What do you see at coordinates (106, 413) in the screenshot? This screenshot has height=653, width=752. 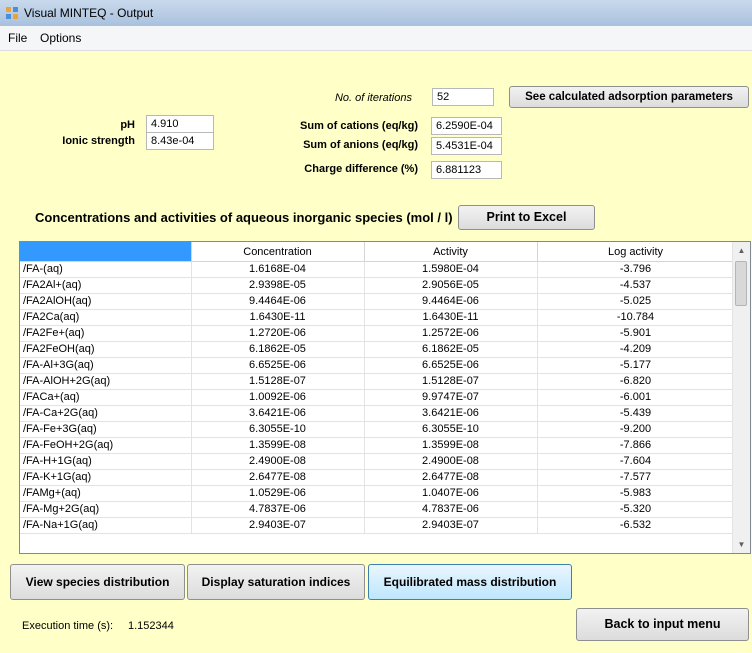 I see `species-cell: /FA-Ca+2G(aq)` at bounding box center [106, 413].